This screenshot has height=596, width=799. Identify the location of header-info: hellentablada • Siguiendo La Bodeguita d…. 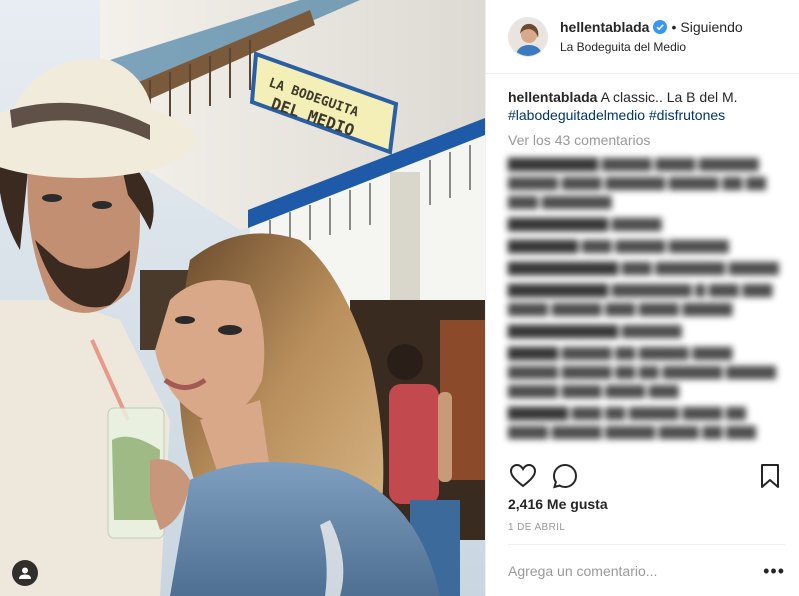
(651, 36).